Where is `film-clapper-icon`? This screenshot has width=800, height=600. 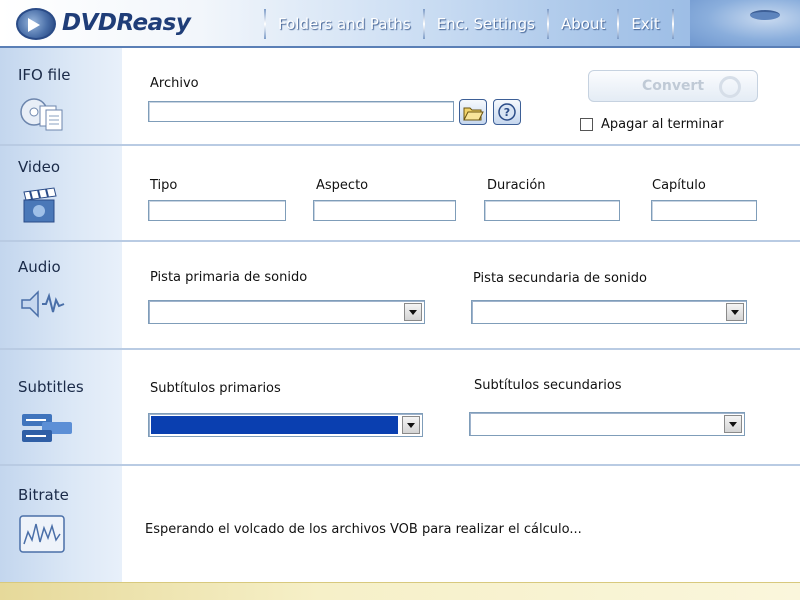 film-clapper-icon is located at coordinates (40, 205).